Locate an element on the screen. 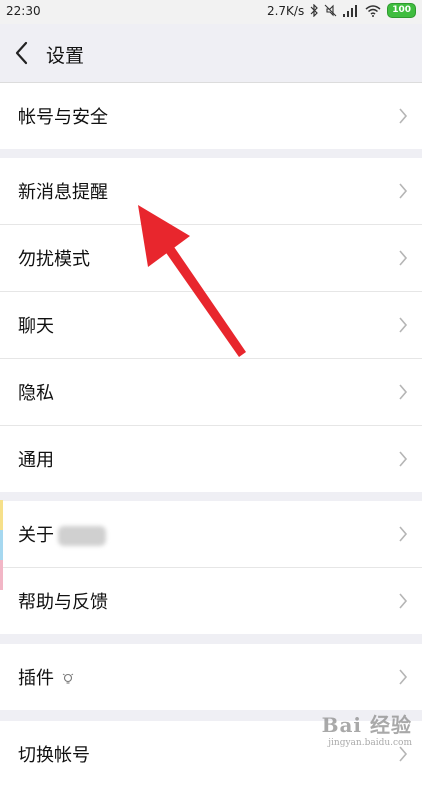 The height and width of the screenshot is (787, 422). back-button is located at coordinates (23, 53).